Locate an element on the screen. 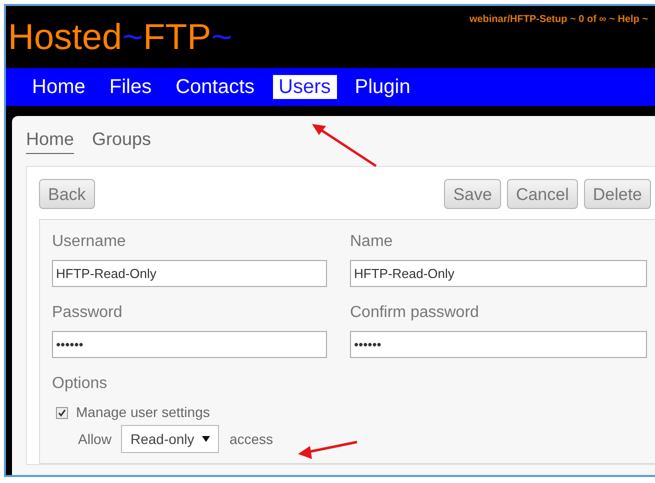  field-label: Name is located at coordinates (372, 242).